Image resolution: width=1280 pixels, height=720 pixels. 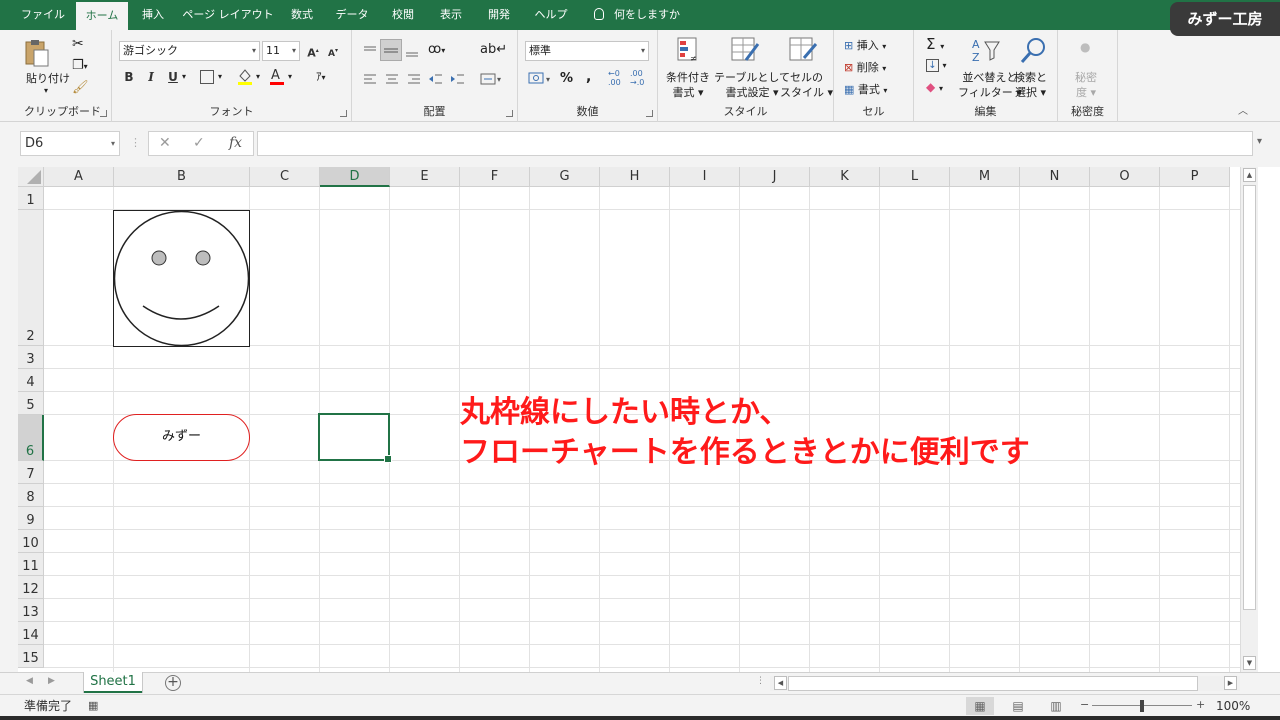 What do you see at coordinates (775, 177) in the screenshot?
I see `column-header-j: J` at bounding box center [775, 177].